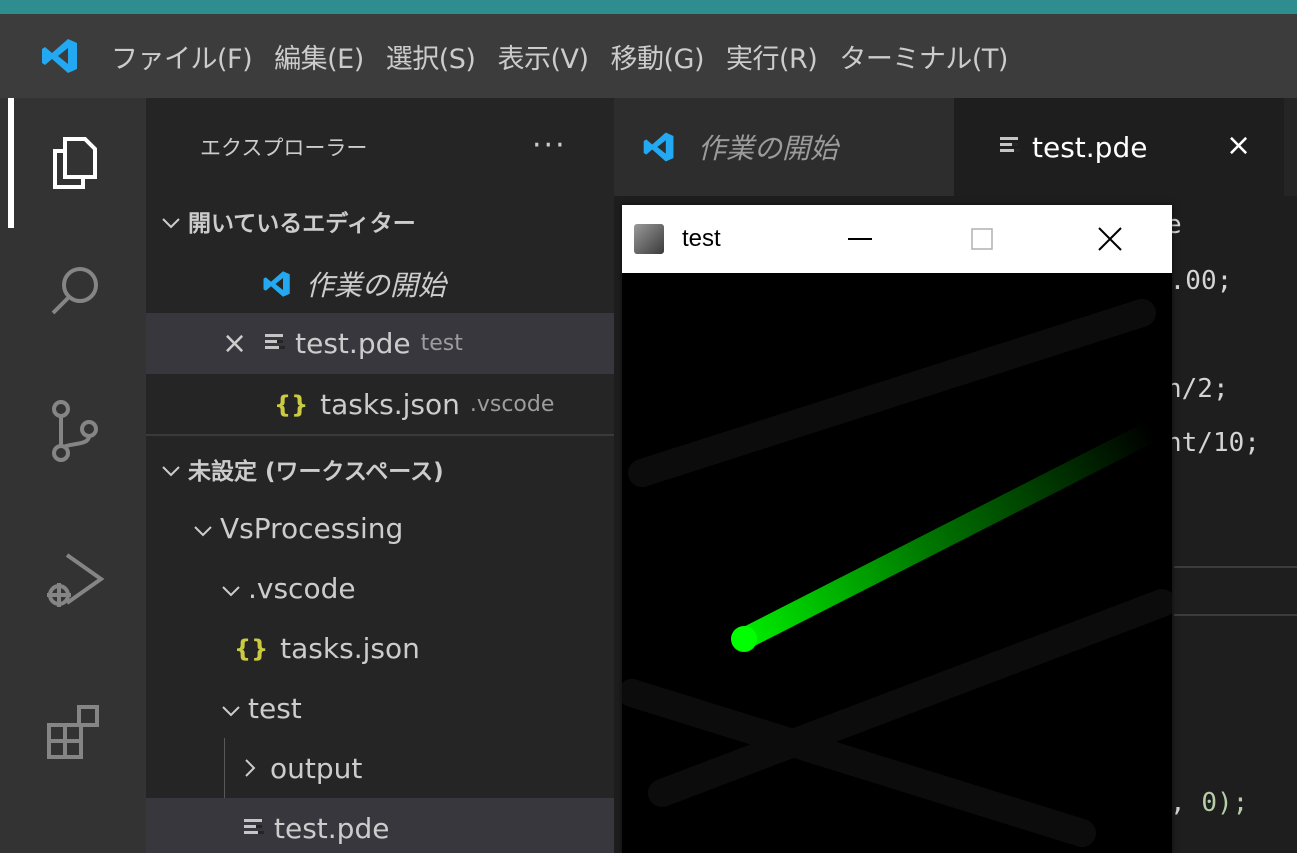  I want to click on open-editors-label: 開いているエディター, so click(302, 223).